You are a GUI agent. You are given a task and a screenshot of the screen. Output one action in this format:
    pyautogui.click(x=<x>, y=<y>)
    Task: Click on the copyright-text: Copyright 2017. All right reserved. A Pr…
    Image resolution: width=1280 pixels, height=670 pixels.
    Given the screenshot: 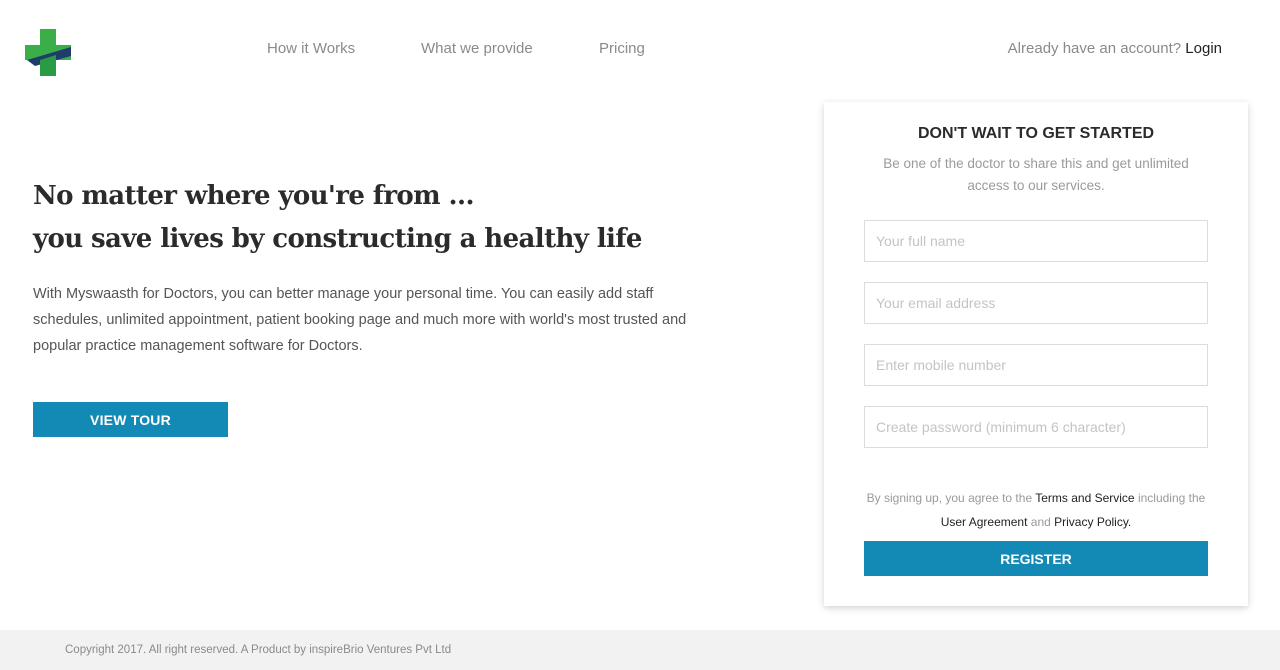 What is the action you would take?
    pyautogui.click(x=258, y=650)
    